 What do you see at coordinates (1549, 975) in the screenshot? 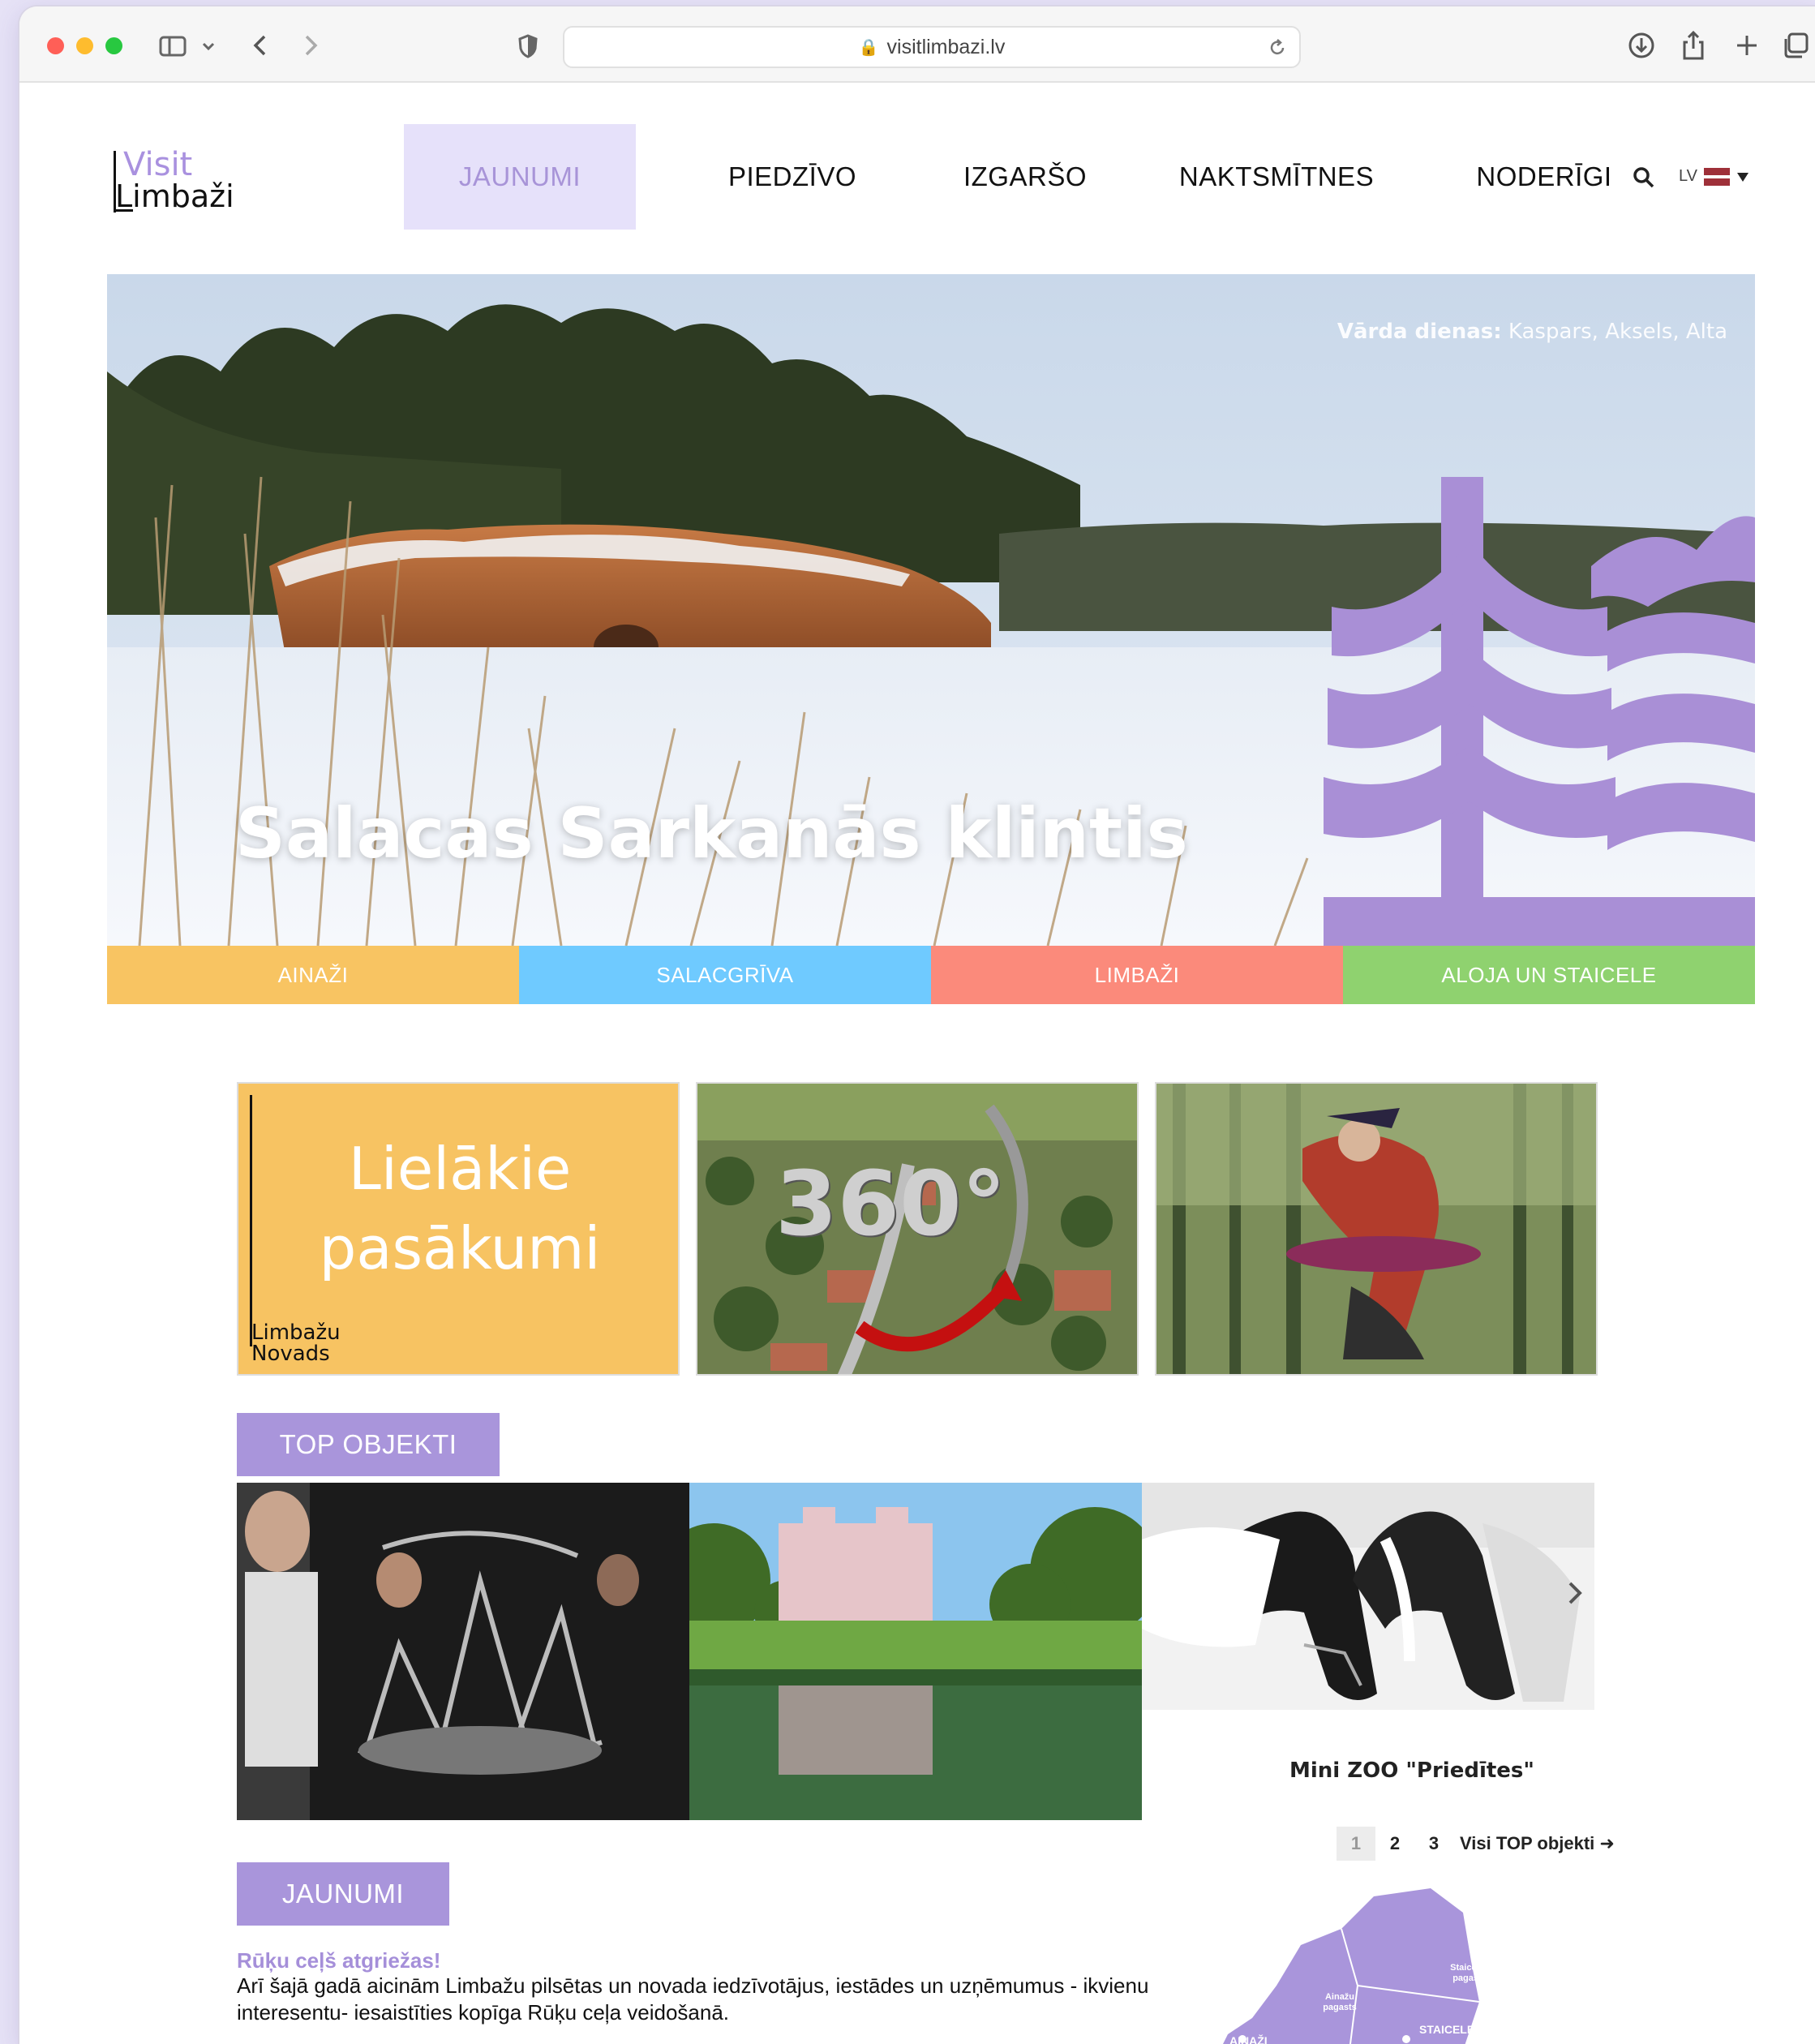
I see `region-tab-aloja-staicele: ALOJA UN STAICELE` at bounding box center [1549, 975].